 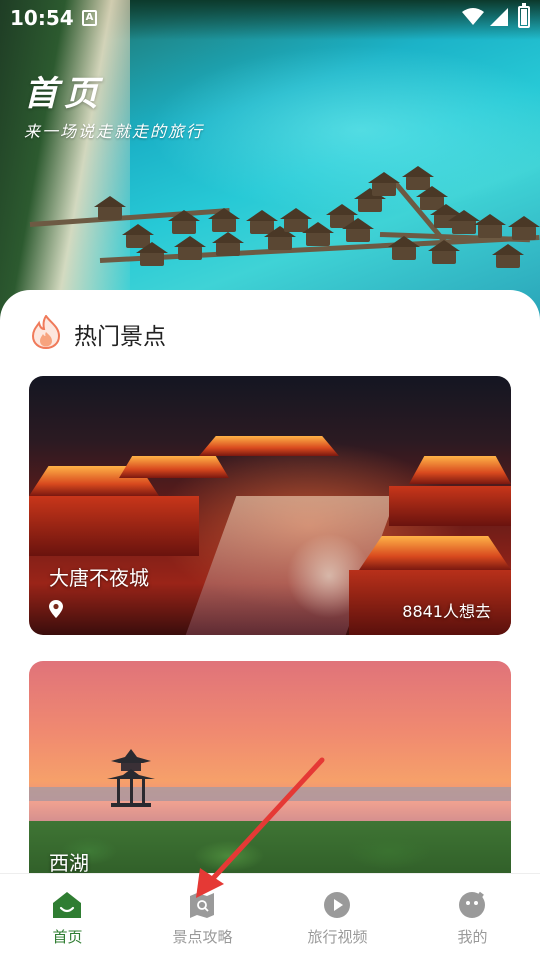 What do you see at coordinates (131, 778) in the screenshot?
I see `pavilion-silhouette` at bounding box center [131, 778].